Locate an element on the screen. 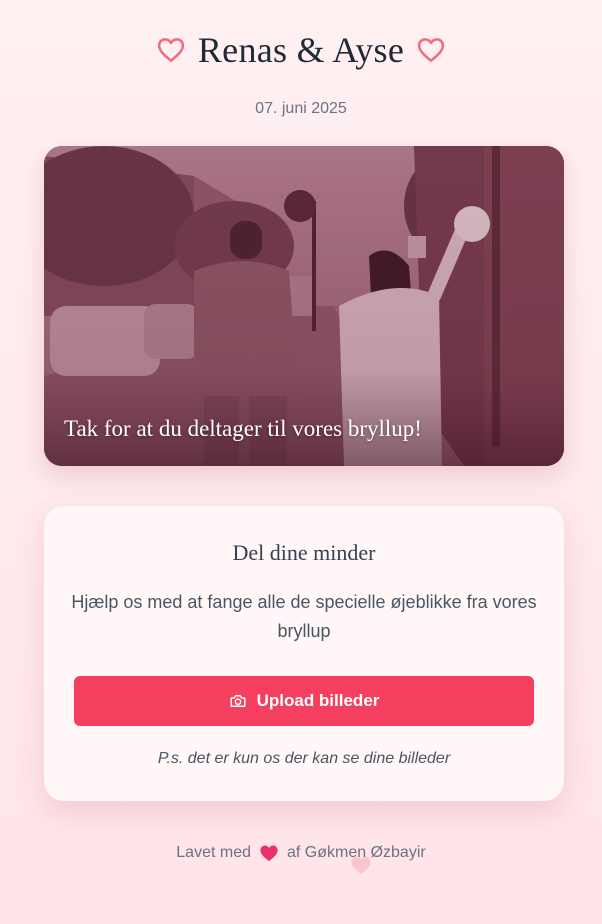 Image resolution: width=602 pixels, height=924 pixels. upload-photos-button: Upload billeder is located at coordinates (304, 701).